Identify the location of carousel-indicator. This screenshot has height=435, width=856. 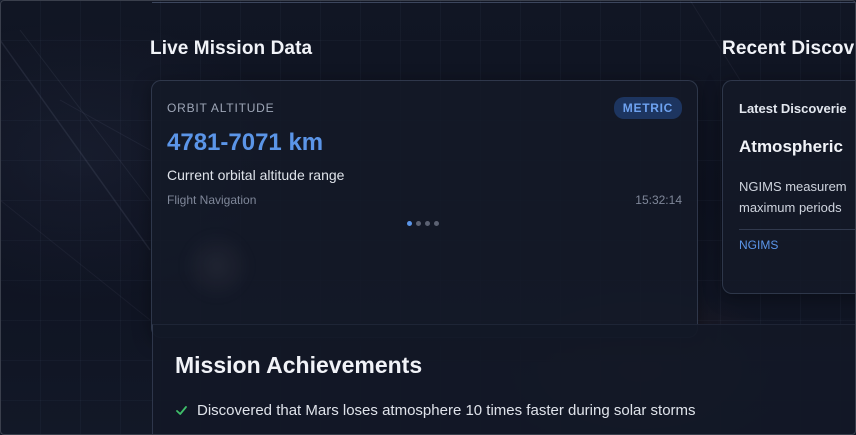
(423, 223).